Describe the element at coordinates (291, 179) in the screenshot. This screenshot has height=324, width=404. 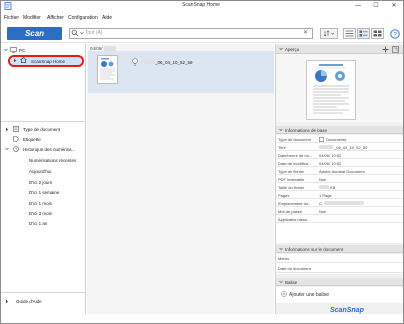
I see `info-key: PDF indexable` at that location.